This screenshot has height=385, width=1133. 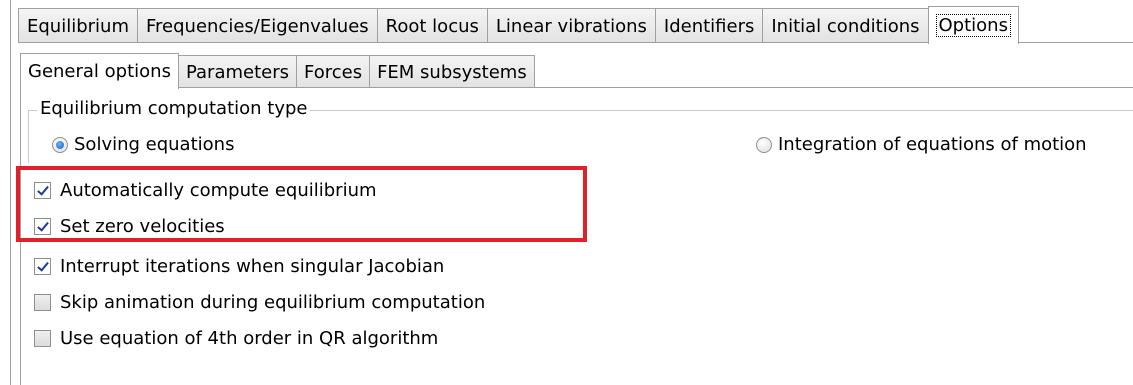 I want to click on inner-tab-divider, so click(x=576, y=87).